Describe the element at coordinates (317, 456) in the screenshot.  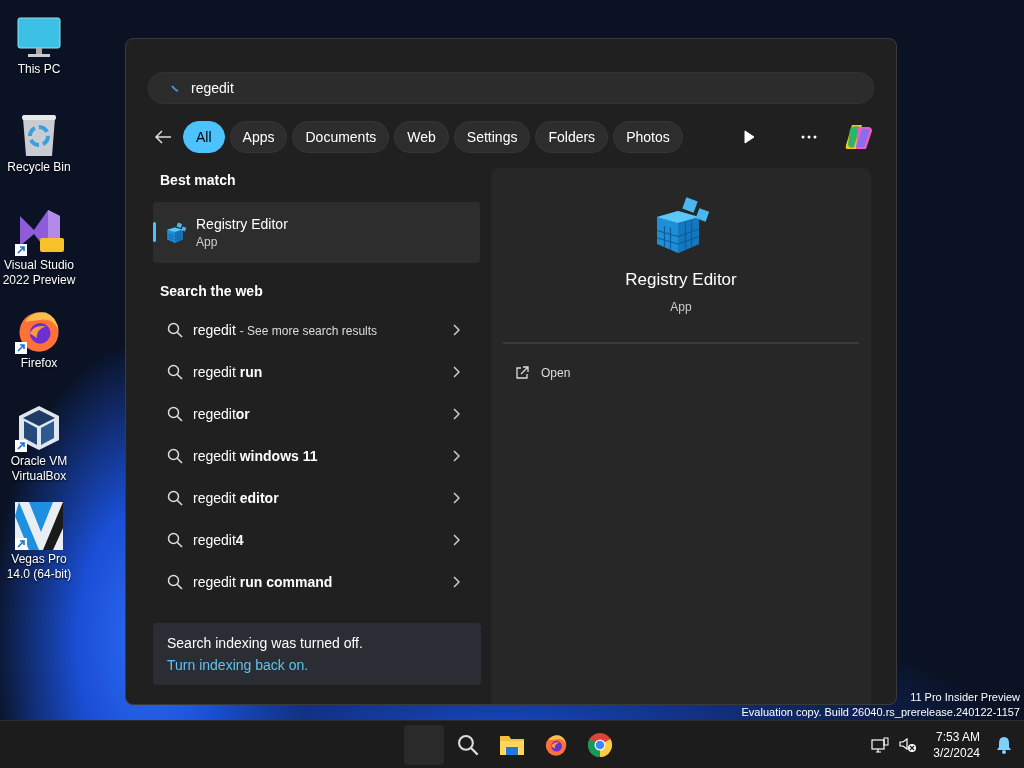
I see `web-suggestion: regedit windows 11` at that location.